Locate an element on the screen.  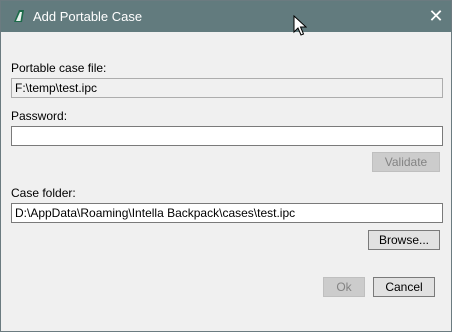
cancel-button: Cancel is located at coordinates (404, 287).